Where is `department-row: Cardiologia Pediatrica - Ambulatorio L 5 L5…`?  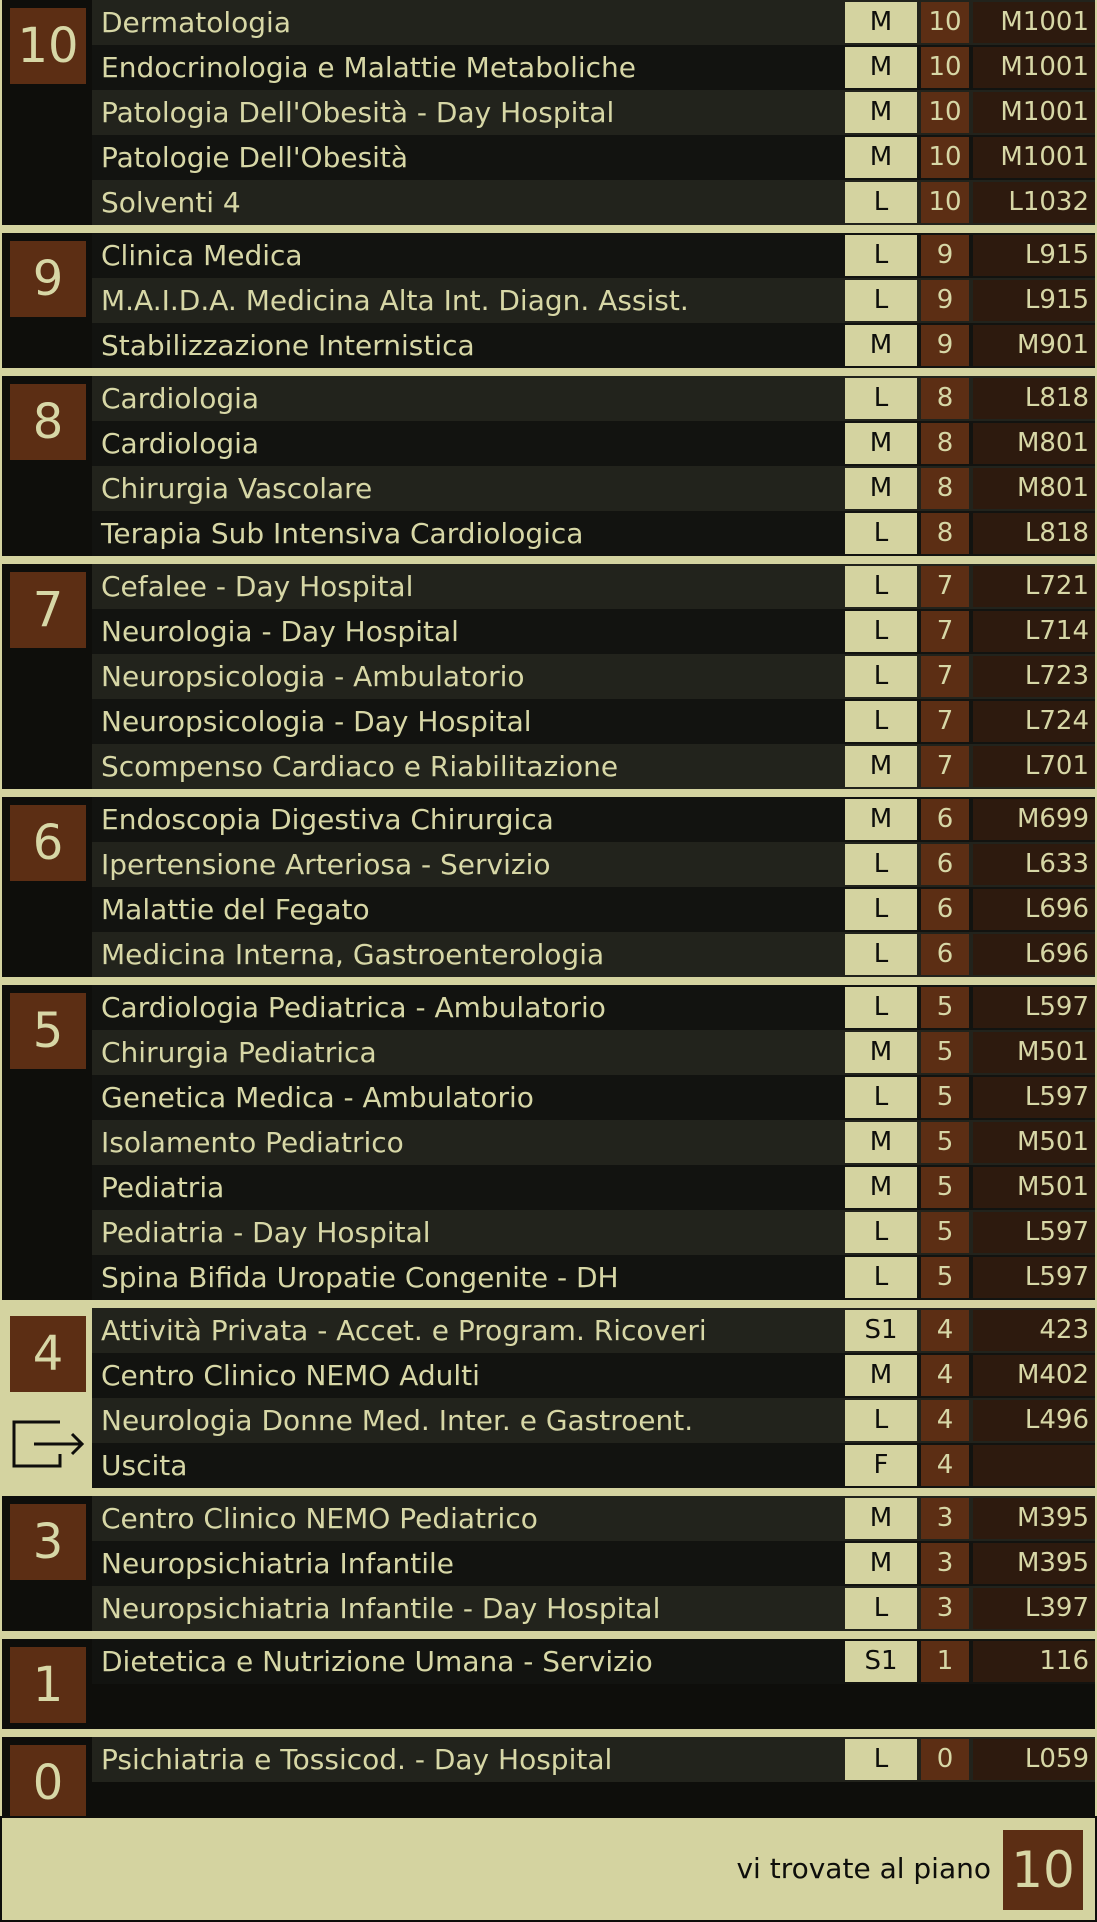
department-row: Cardiologia Pediatrica - Ambulatorio L 5 L5… is located at coordinates (594, 1007).